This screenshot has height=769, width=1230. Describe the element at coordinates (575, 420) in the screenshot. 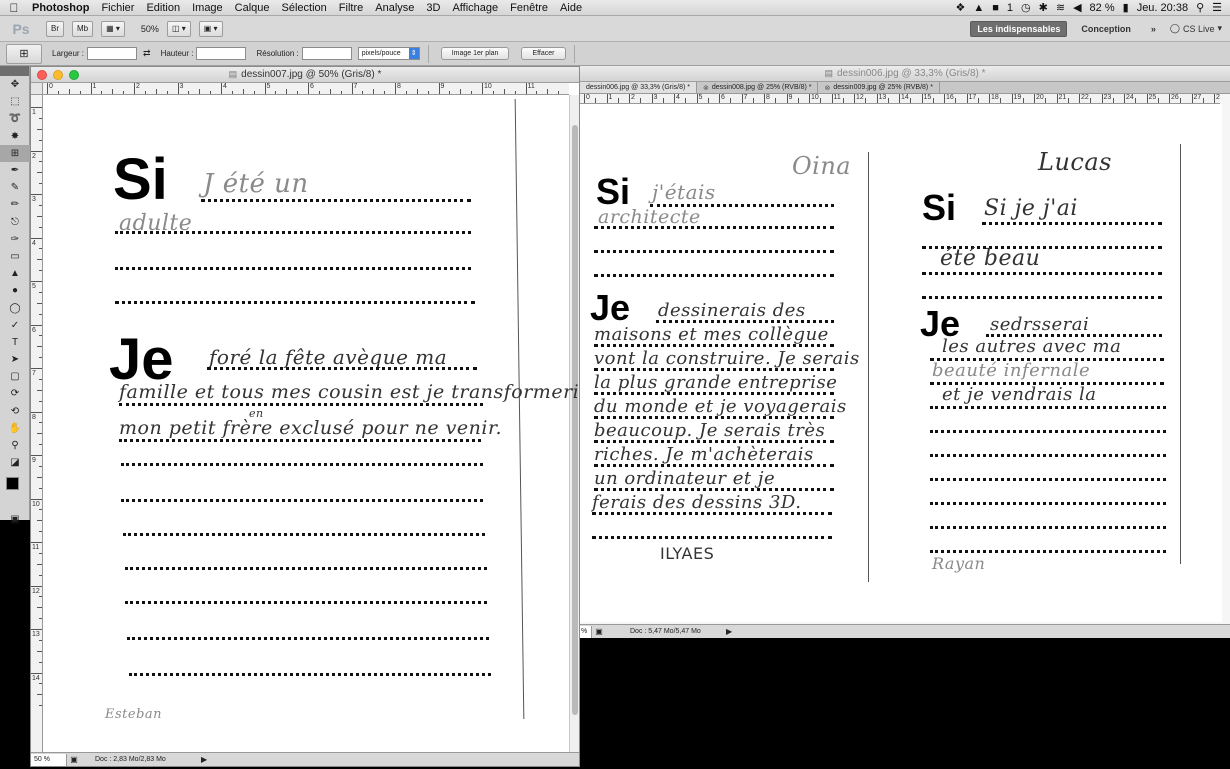

I see `scrollbar-thumb` at that location.